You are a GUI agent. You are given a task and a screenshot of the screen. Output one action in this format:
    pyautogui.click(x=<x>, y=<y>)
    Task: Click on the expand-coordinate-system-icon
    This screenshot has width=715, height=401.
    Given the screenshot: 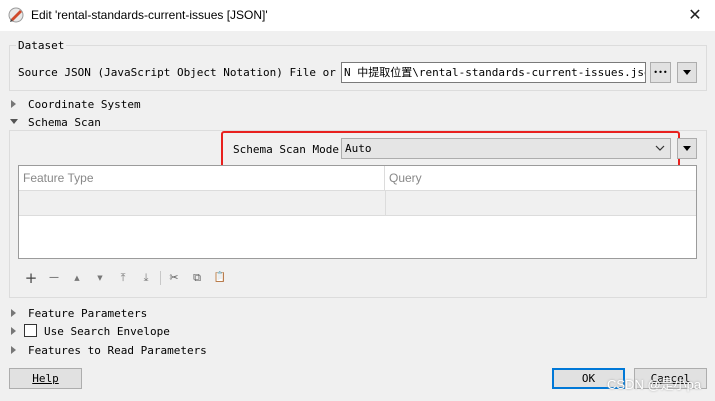 What is the action you would take?
    pyautogui.click(x=13, y=104)
    